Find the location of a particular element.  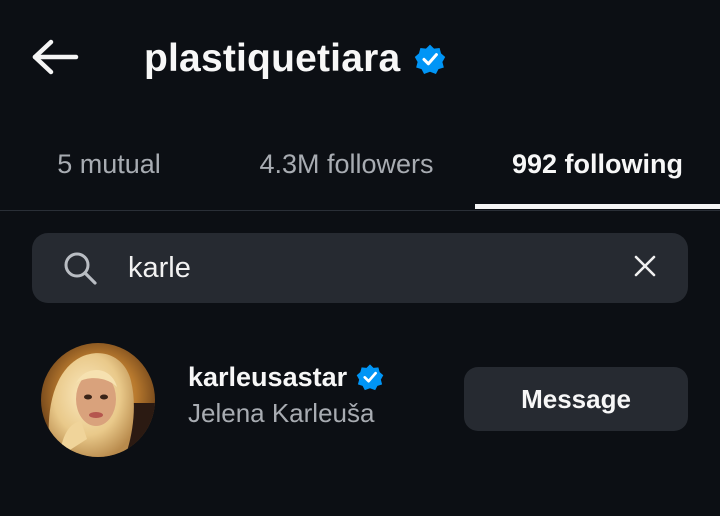

clear-search-button is located at coordinates (645, 268).